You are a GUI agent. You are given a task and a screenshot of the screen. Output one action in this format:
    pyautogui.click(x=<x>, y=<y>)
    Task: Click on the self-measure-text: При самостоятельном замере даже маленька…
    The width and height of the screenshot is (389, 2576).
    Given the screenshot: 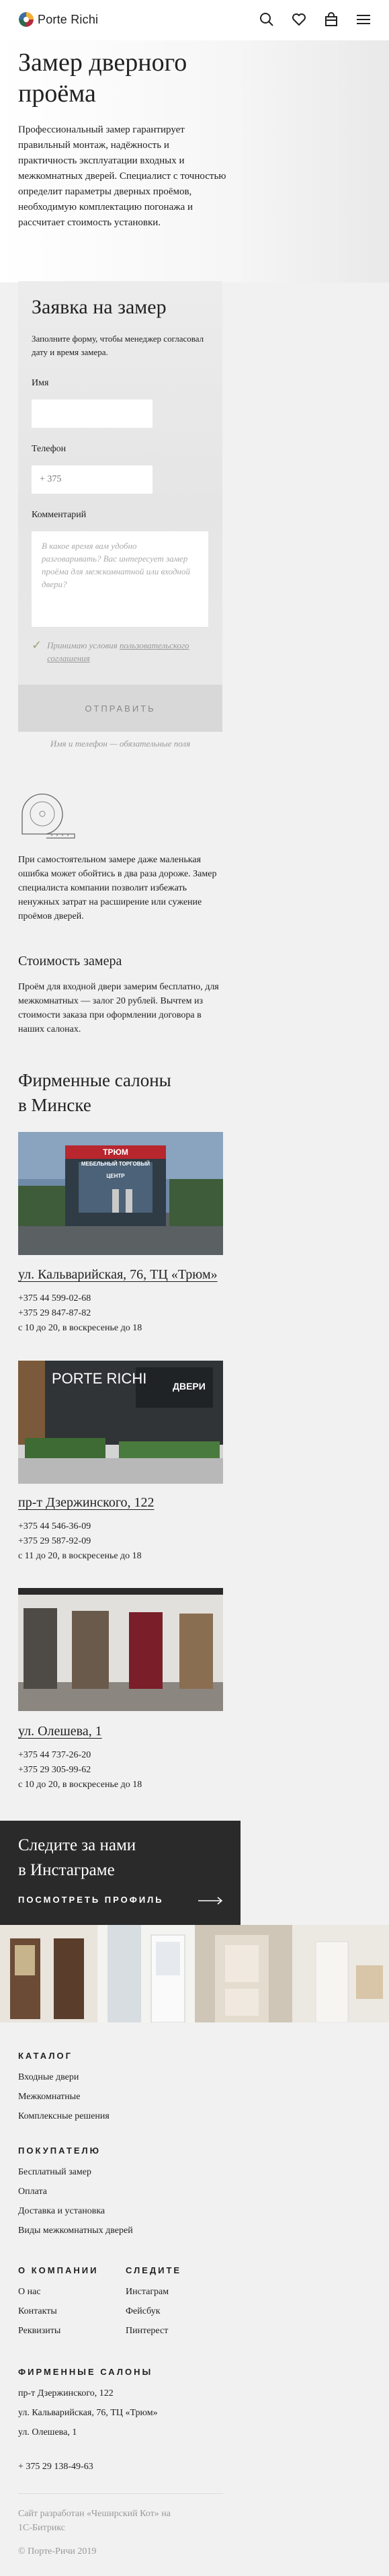 What is the action you would take?
    pyautogui.click(x=117, y=888)
    